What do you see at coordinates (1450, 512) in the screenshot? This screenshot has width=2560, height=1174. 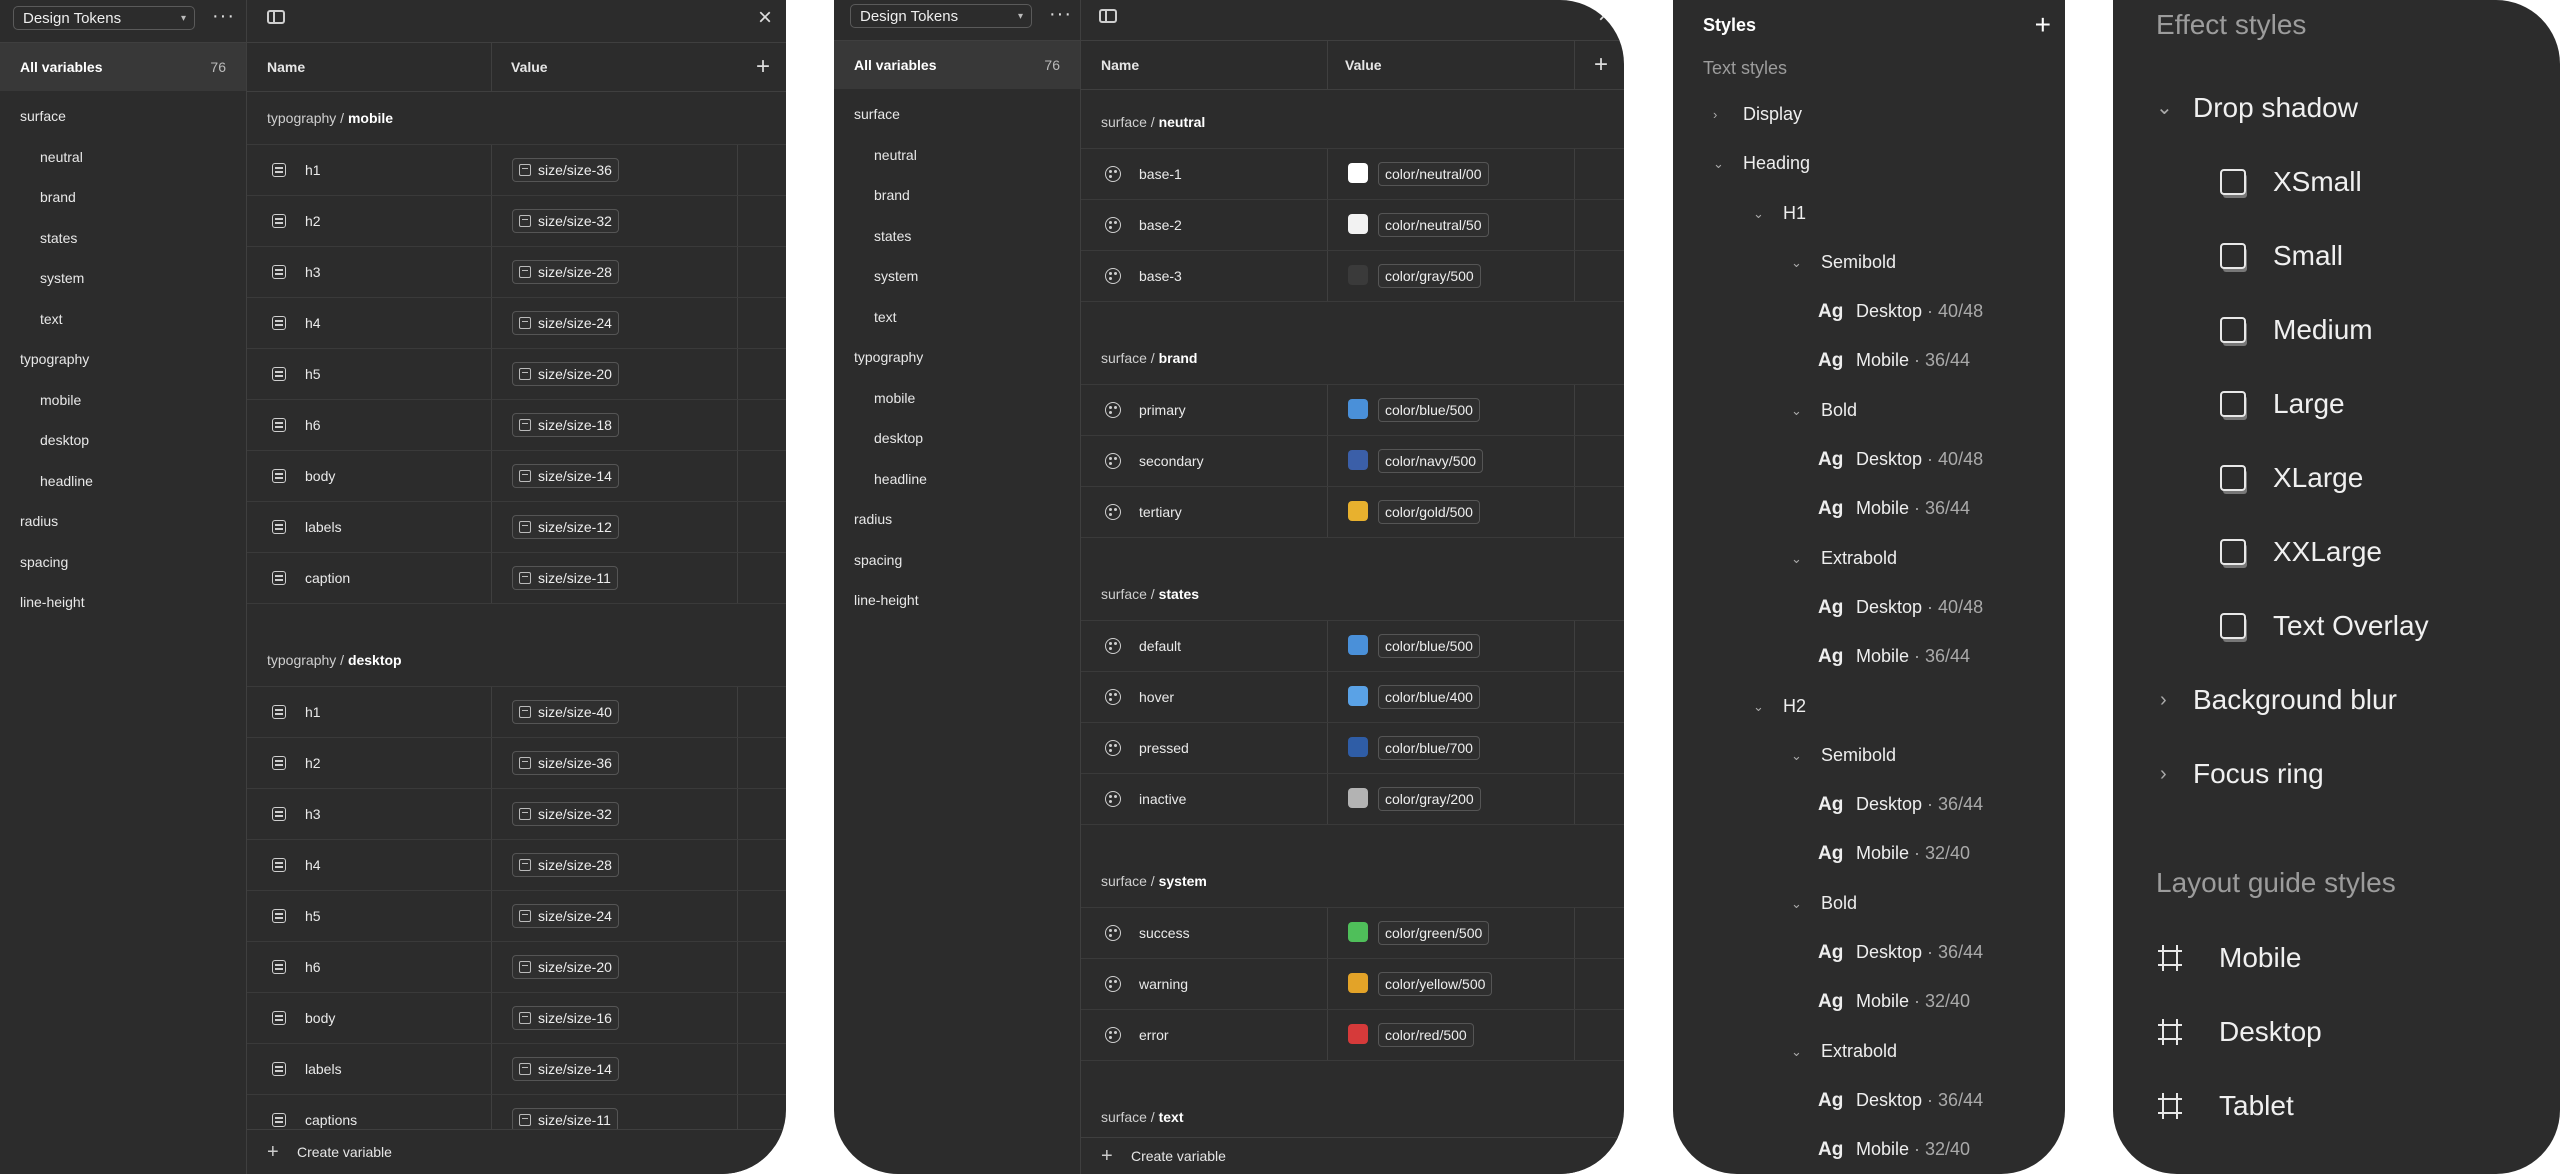 I see `value-cell: color/gold/500` at bounding box center [1450, 512].